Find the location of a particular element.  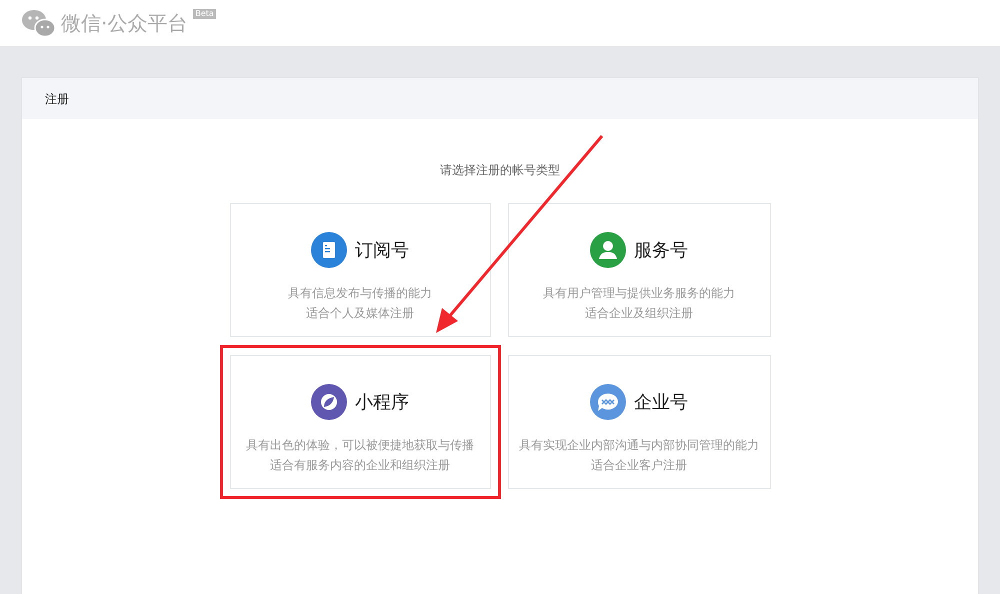

logo-text: 微信·公众平台 is located at coordinates (124, 23).